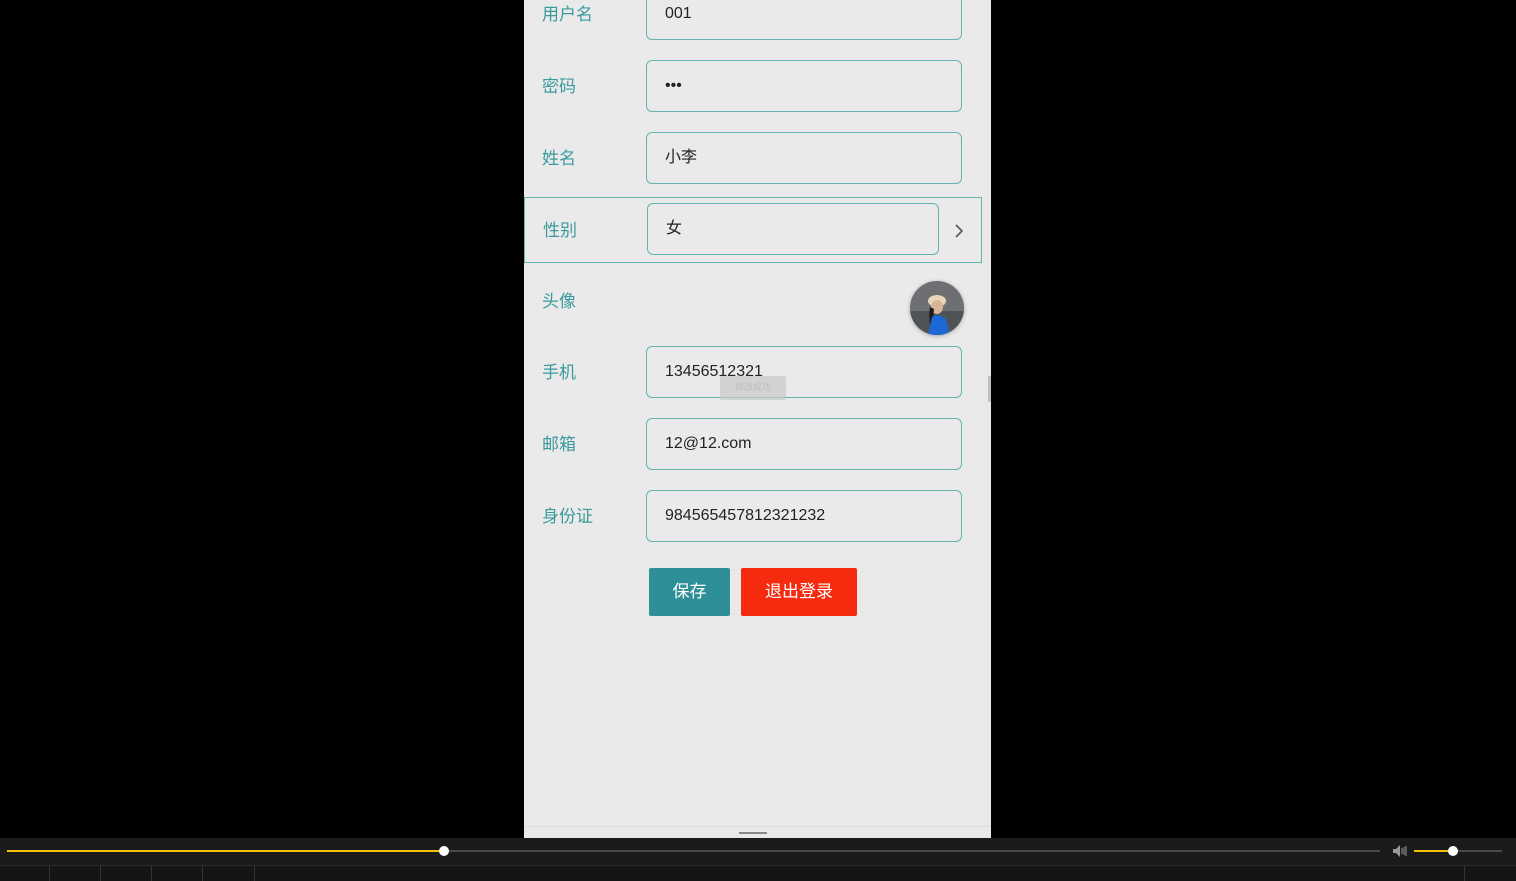 The image size is (1516, 881). I want to click on email-input: 12@12.com, so click(804, 444).